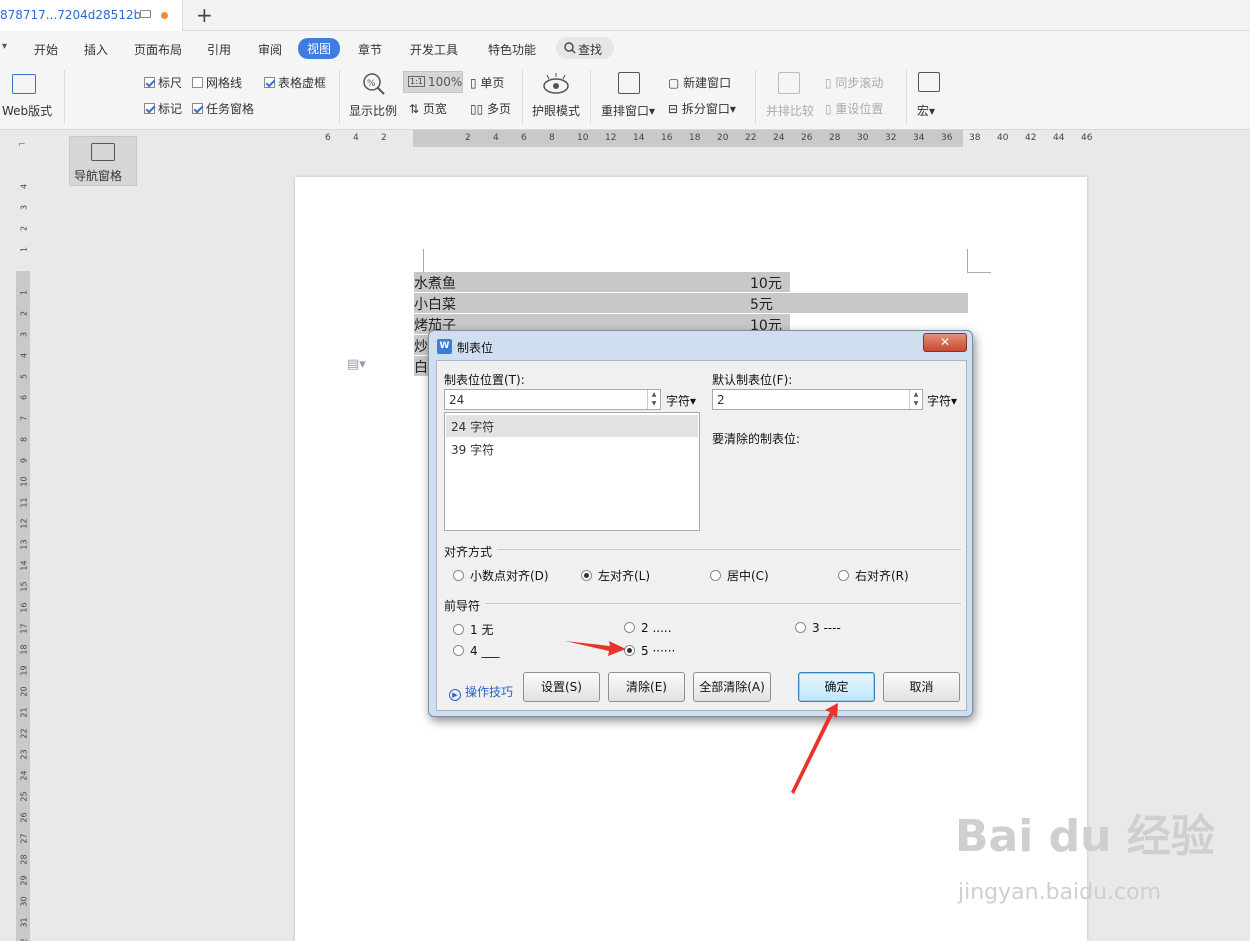 The height and width of the screenshot is (941, 1250). Describe the element at coordinates (1085, 836) in the screenshot. I see `baidu-watermark-logo: Bai du 经验` at that location.